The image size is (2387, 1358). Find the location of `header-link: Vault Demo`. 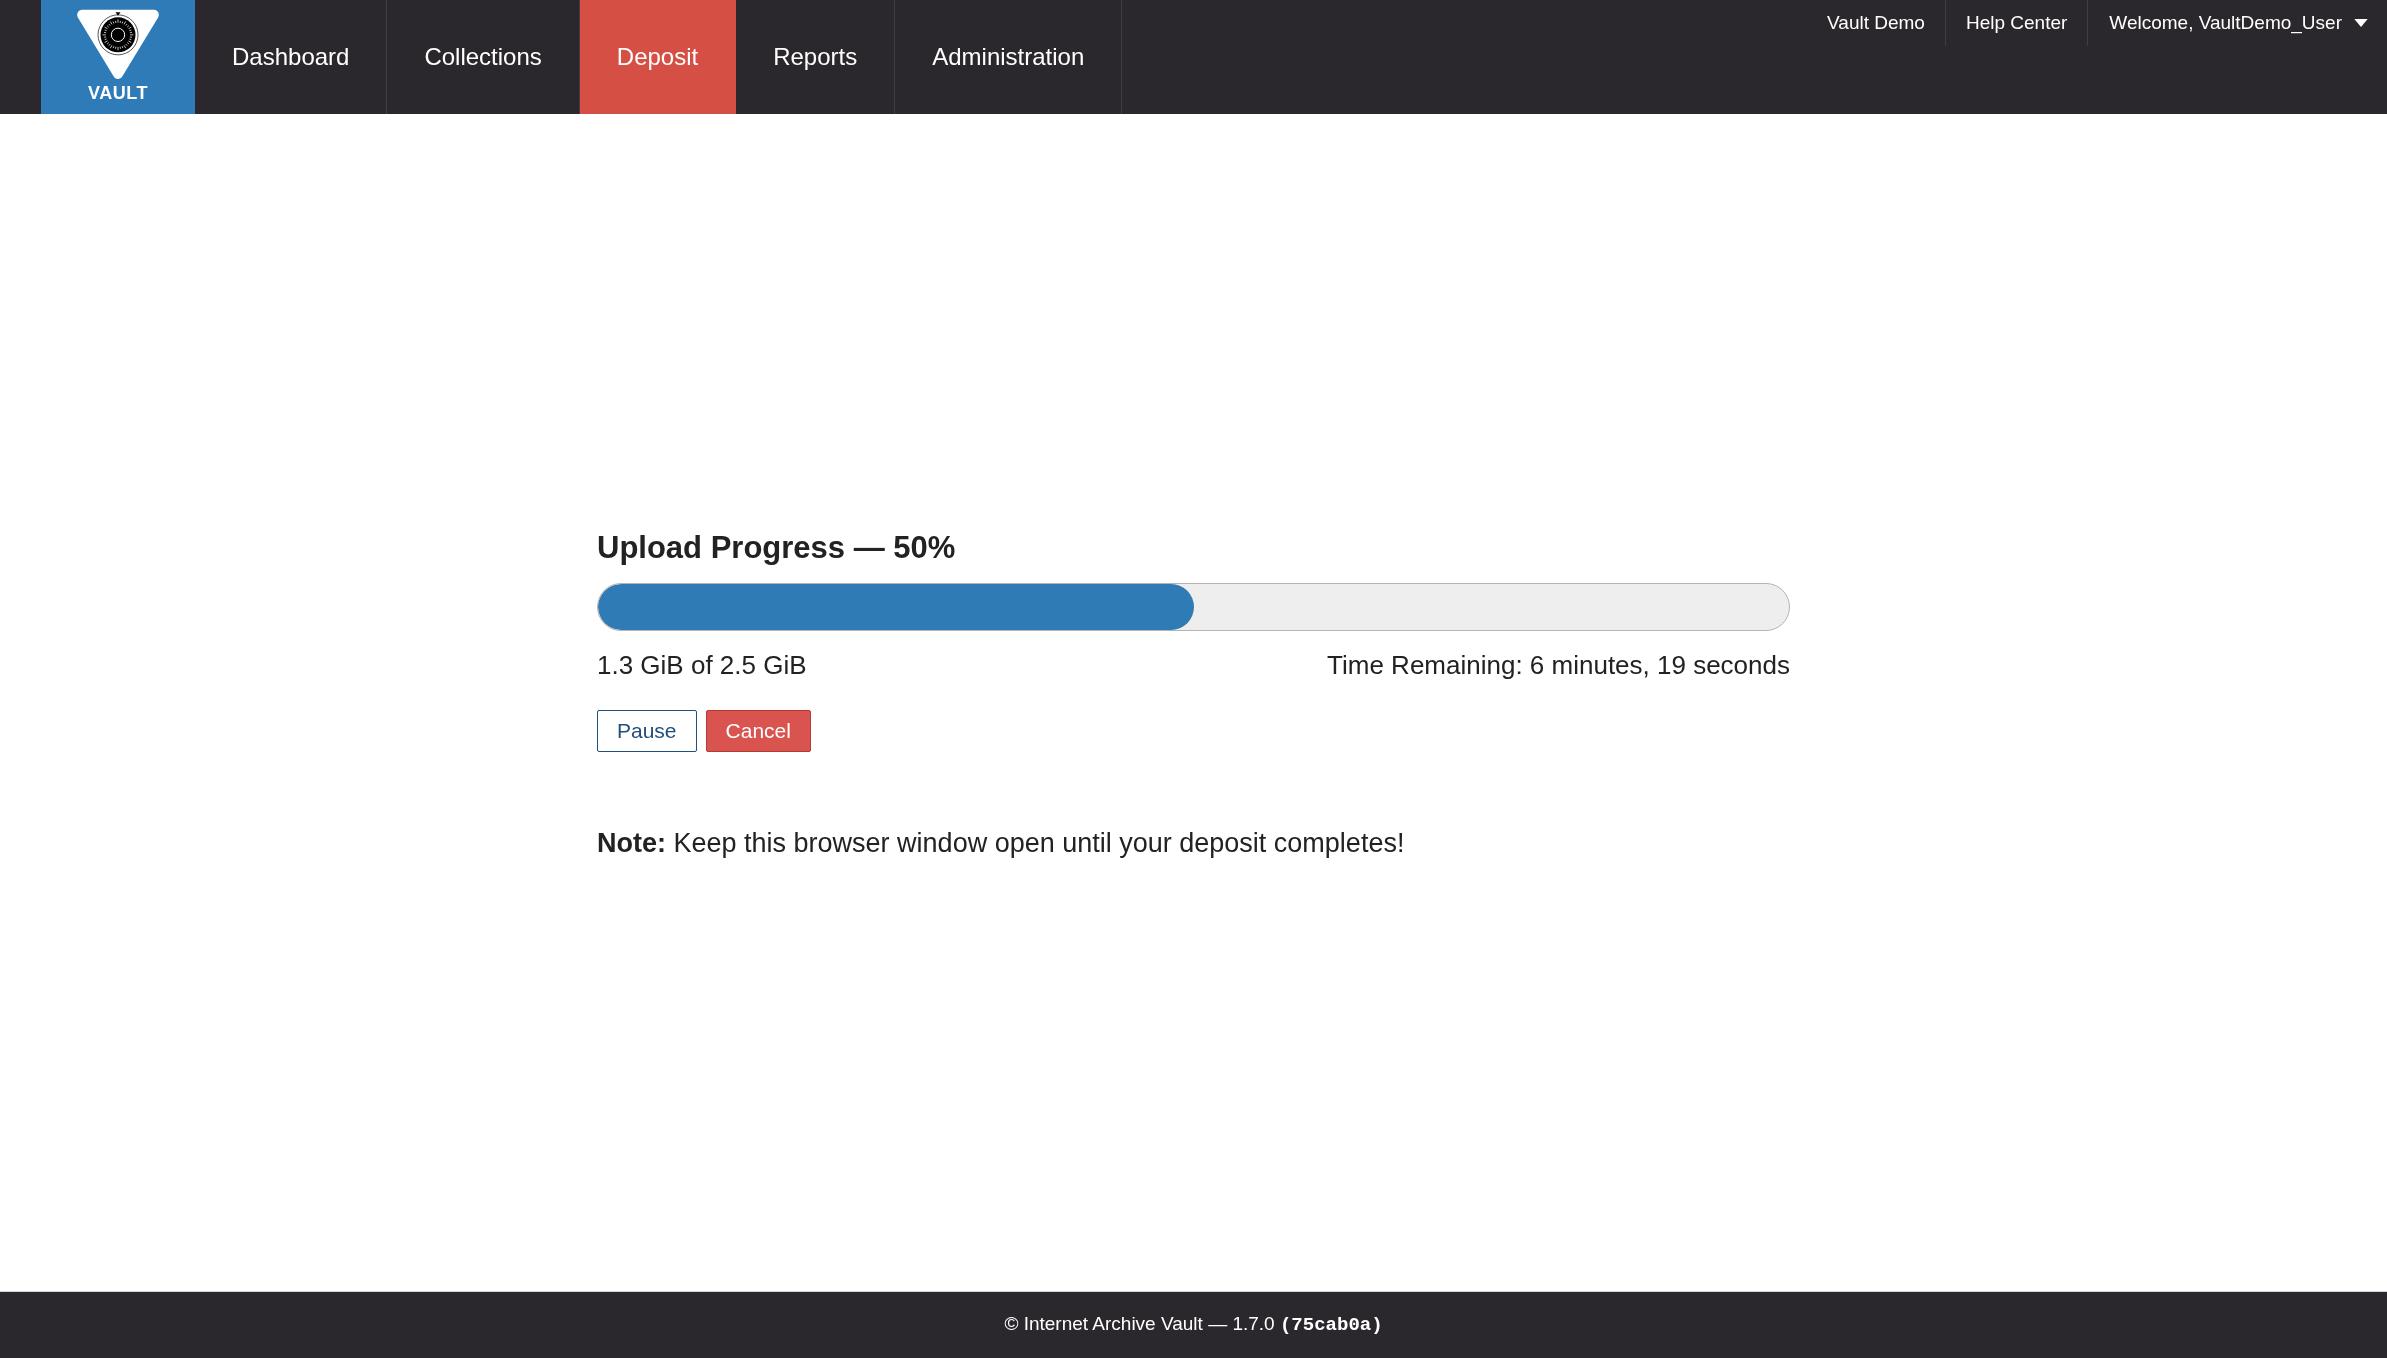

header-link: Vault Demo is located at coordinates (1876, 23).